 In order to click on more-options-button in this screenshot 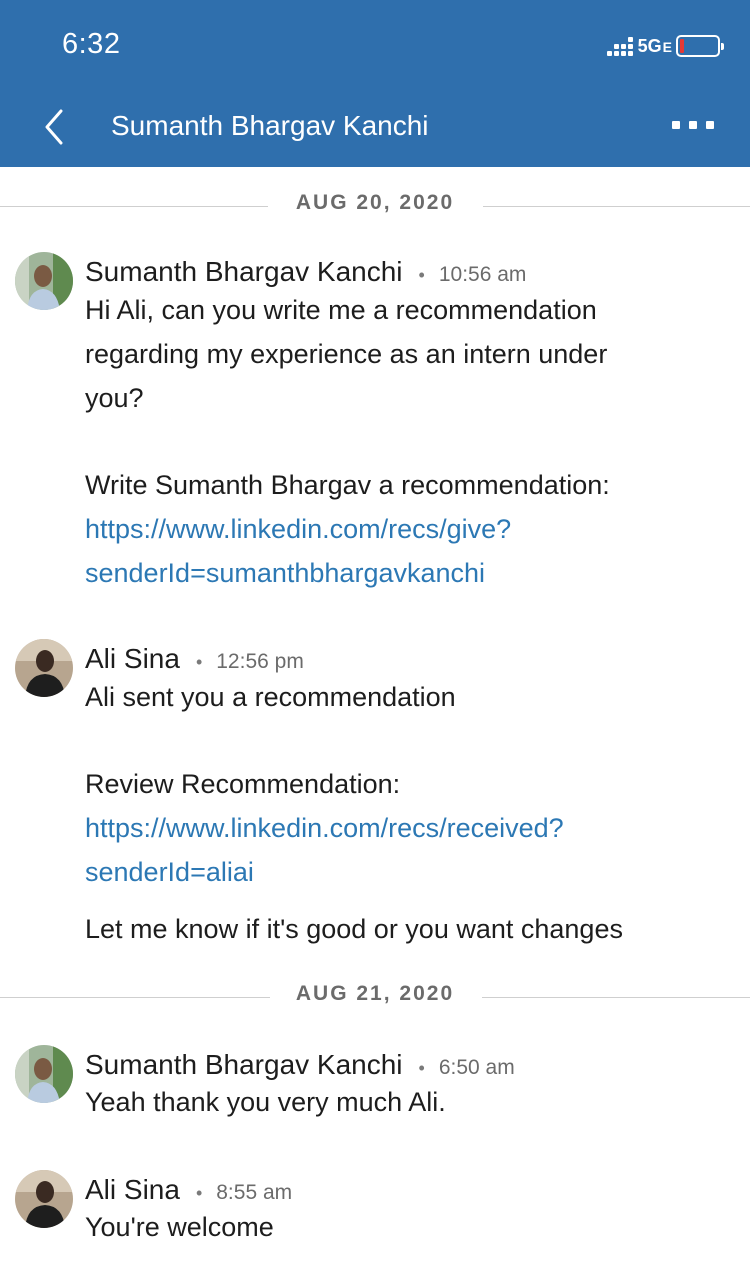, I will do `click(693, 126)`.